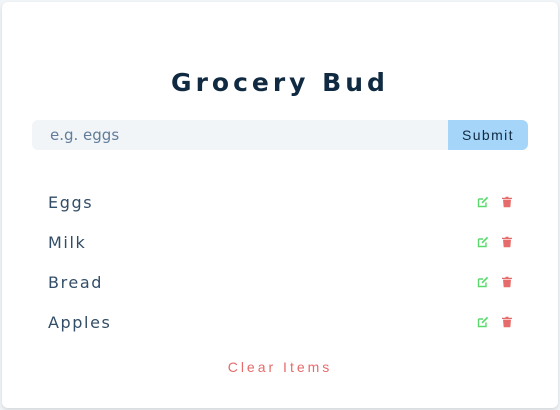  Describe the element at coordinates (240, 135) in the screenshot. I see `grocery-input` at that location.